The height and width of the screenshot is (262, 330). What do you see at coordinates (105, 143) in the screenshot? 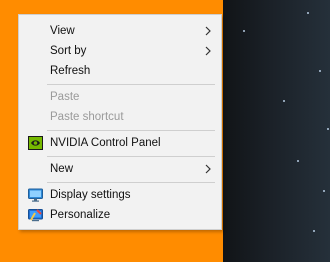
I see `menu-item-label: NVIDIA Control Panel` at bounding box center [105, 143].